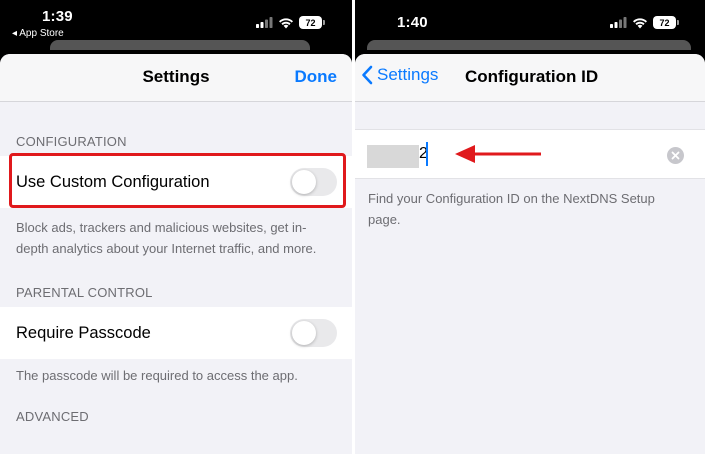  I want to click on configuration-id-input: 2, so click(530, 154).